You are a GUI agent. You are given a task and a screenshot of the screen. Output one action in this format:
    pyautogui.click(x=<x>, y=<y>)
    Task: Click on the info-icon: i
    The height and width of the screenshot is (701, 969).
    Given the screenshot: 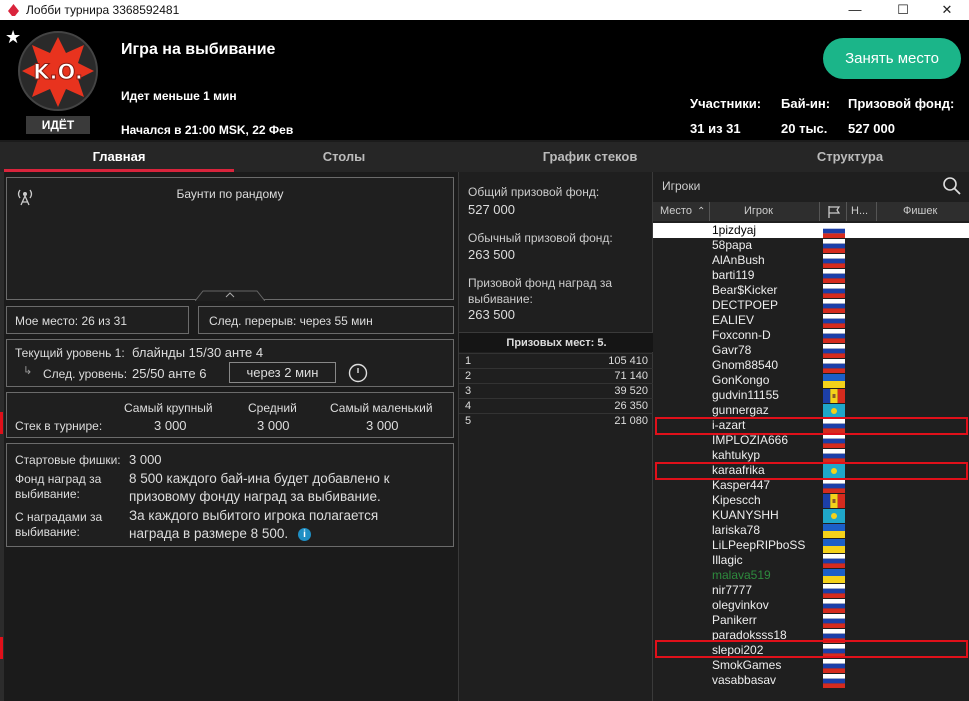 What is the action you would take?
    pyautogui.click(x=304, y=534)
    